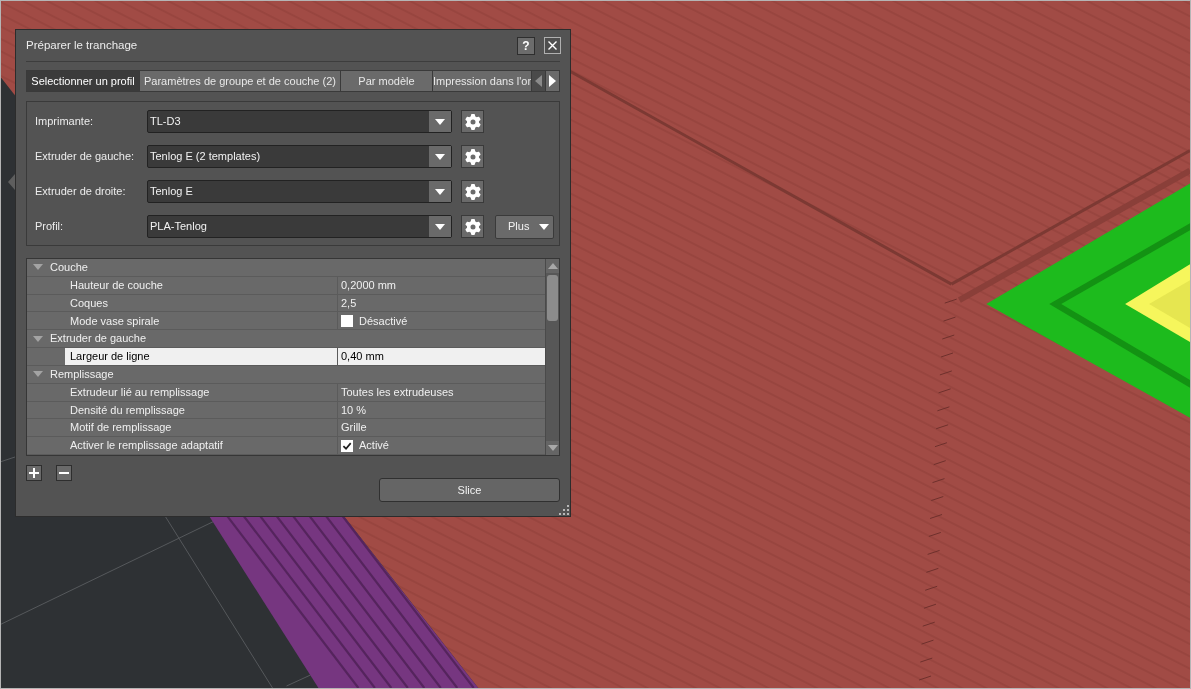  Describe the element at coordinates (386, 81) in the screenshot. I see `tab: Par modèle` at that location.